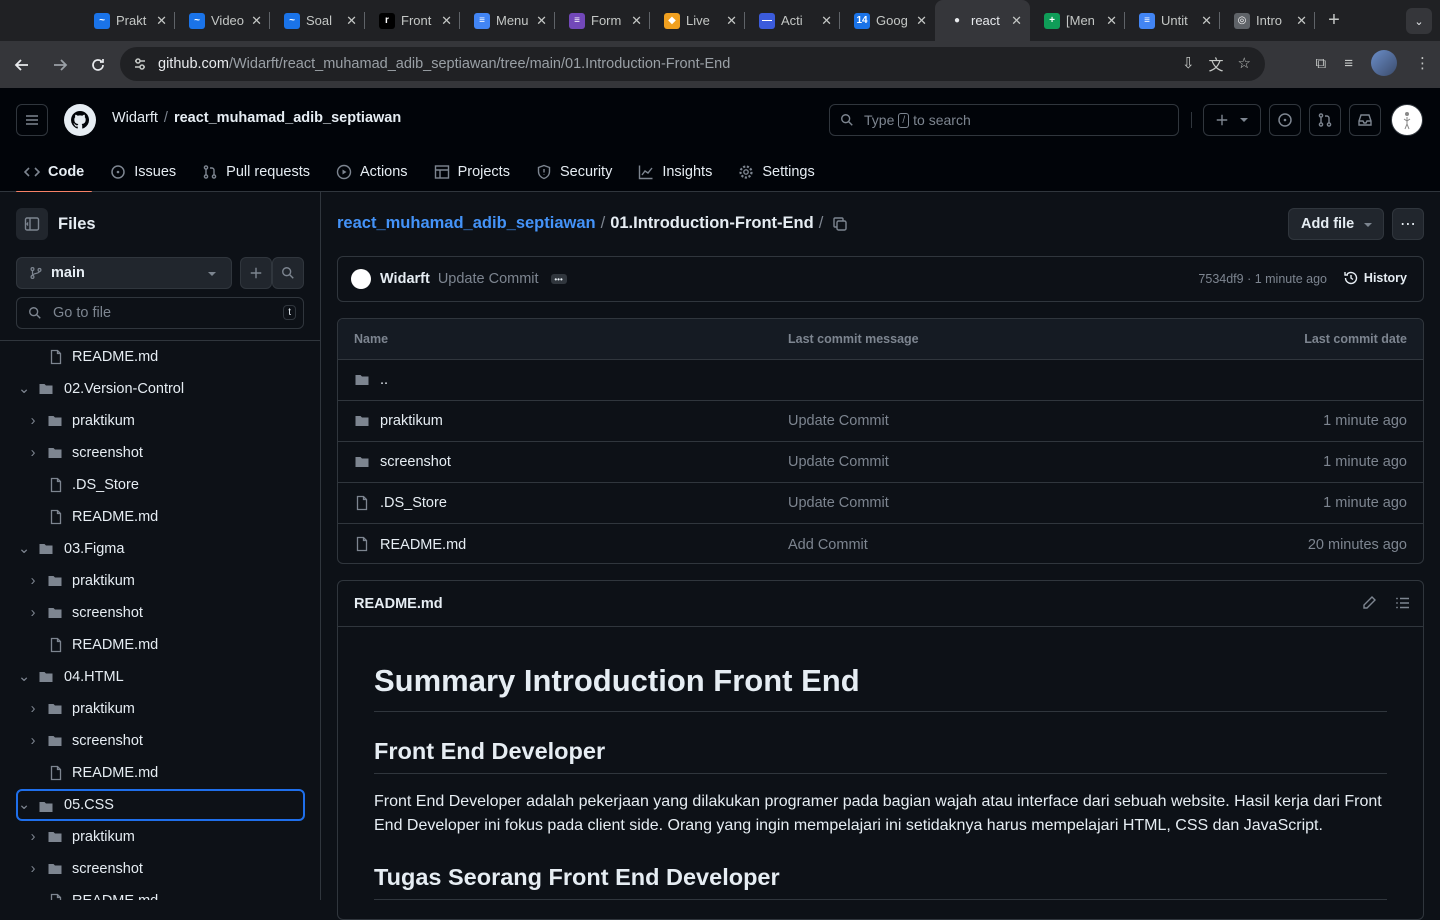 The height and width of the screenshot is (920, 1440). What do you see at coordinates (1403, 603) in the screenshot?
I see `list-outline-icon` at bounding box center [1403, 603].